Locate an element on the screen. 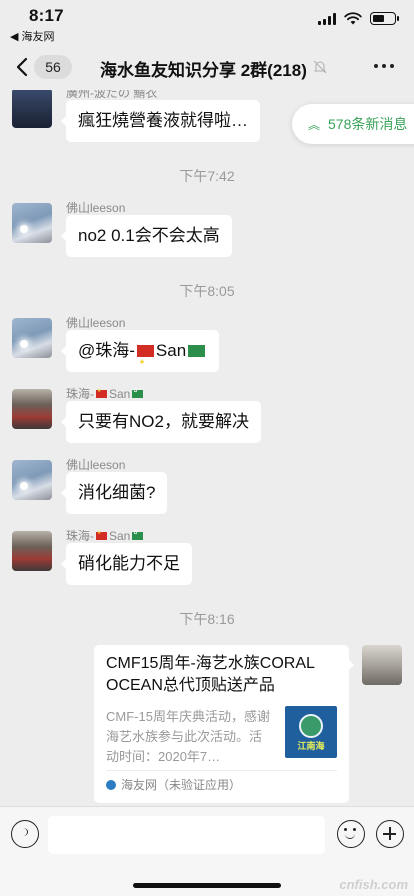  message-input is located at coordinates (186, 835).